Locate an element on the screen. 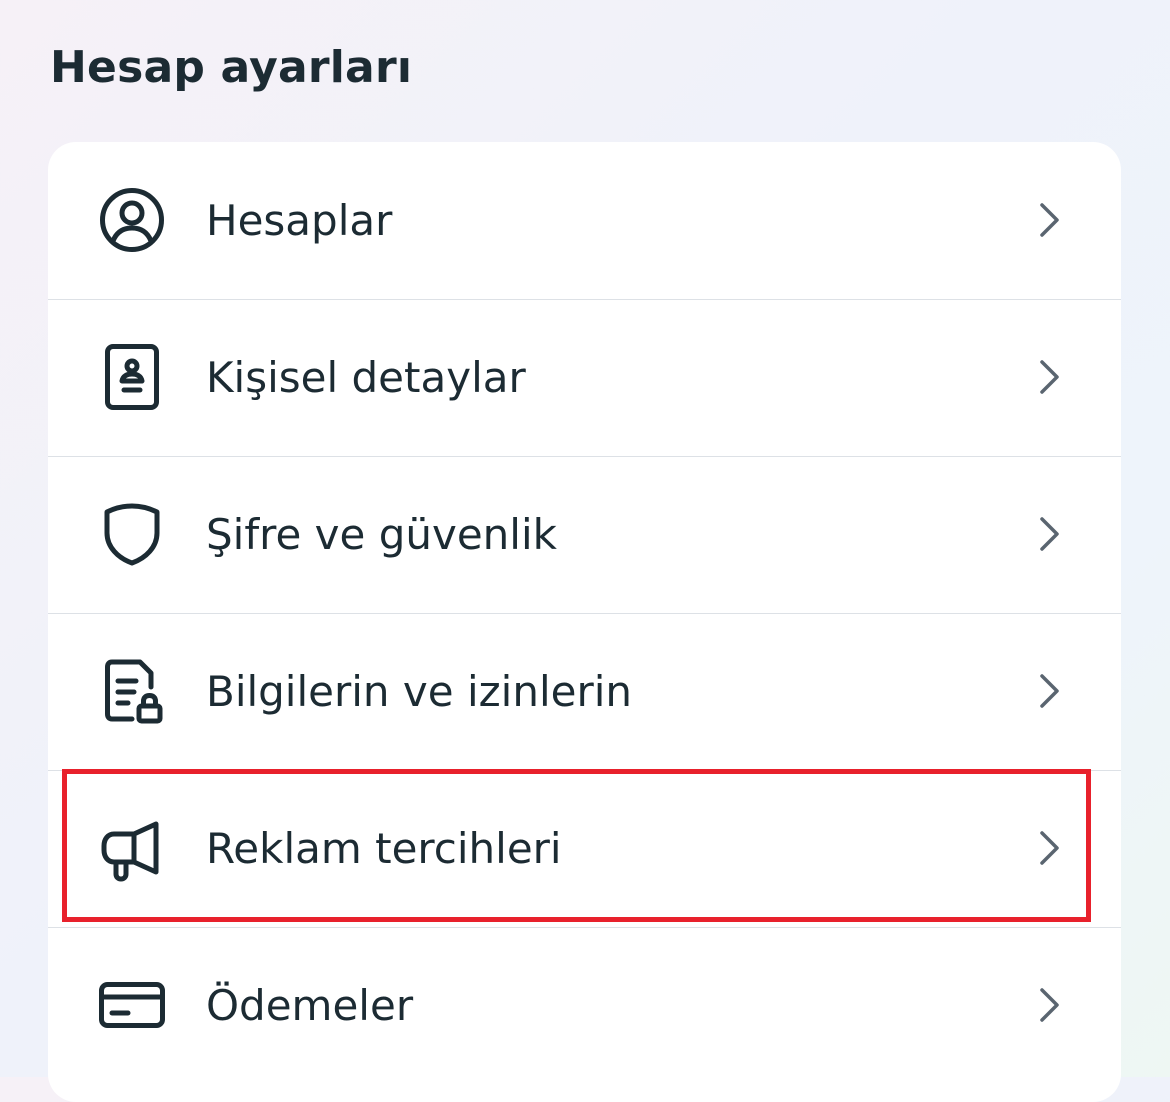 Image resolution: width=1170 pixels, height=1102 pixels. document-lock-icon is located at coordinates (132, 691).